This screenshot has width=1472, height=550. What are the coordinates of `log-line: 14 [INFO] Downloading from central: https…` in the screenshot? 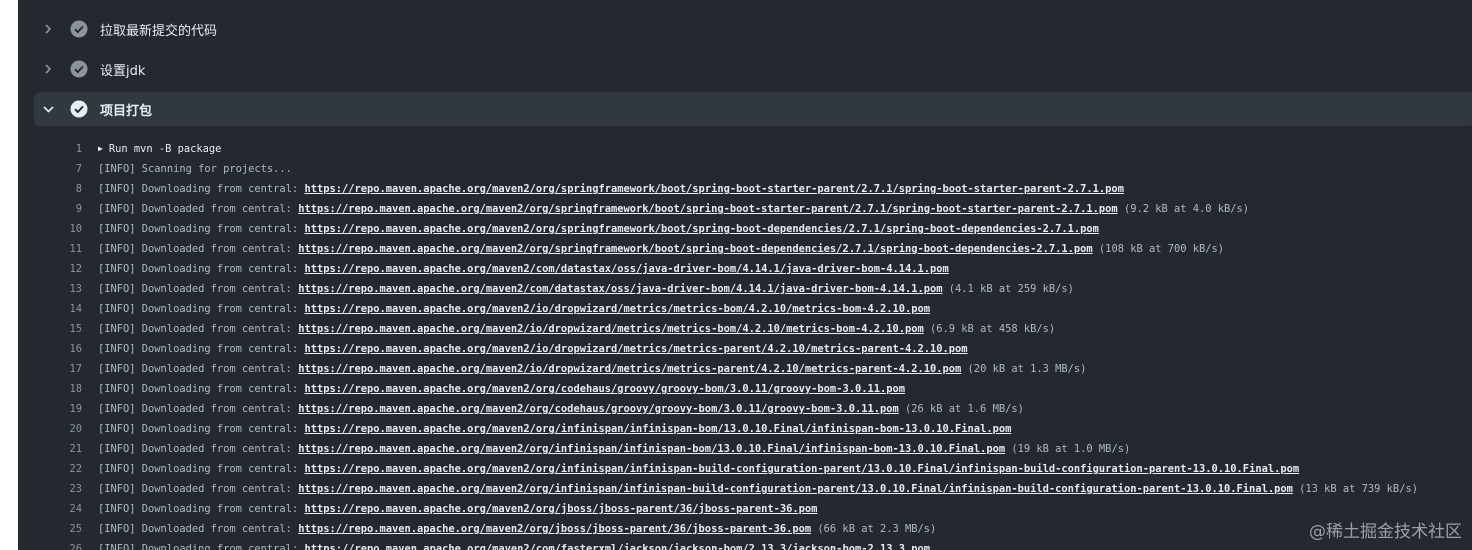 It's located at (745, 310).